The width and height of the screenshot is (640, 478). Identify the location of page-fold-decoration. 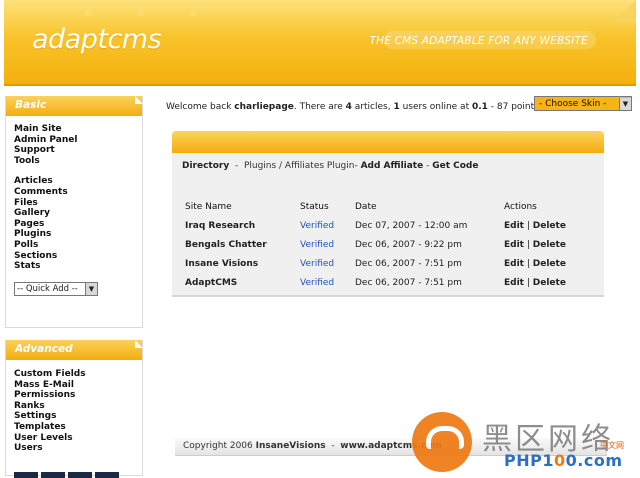
(625, 11).